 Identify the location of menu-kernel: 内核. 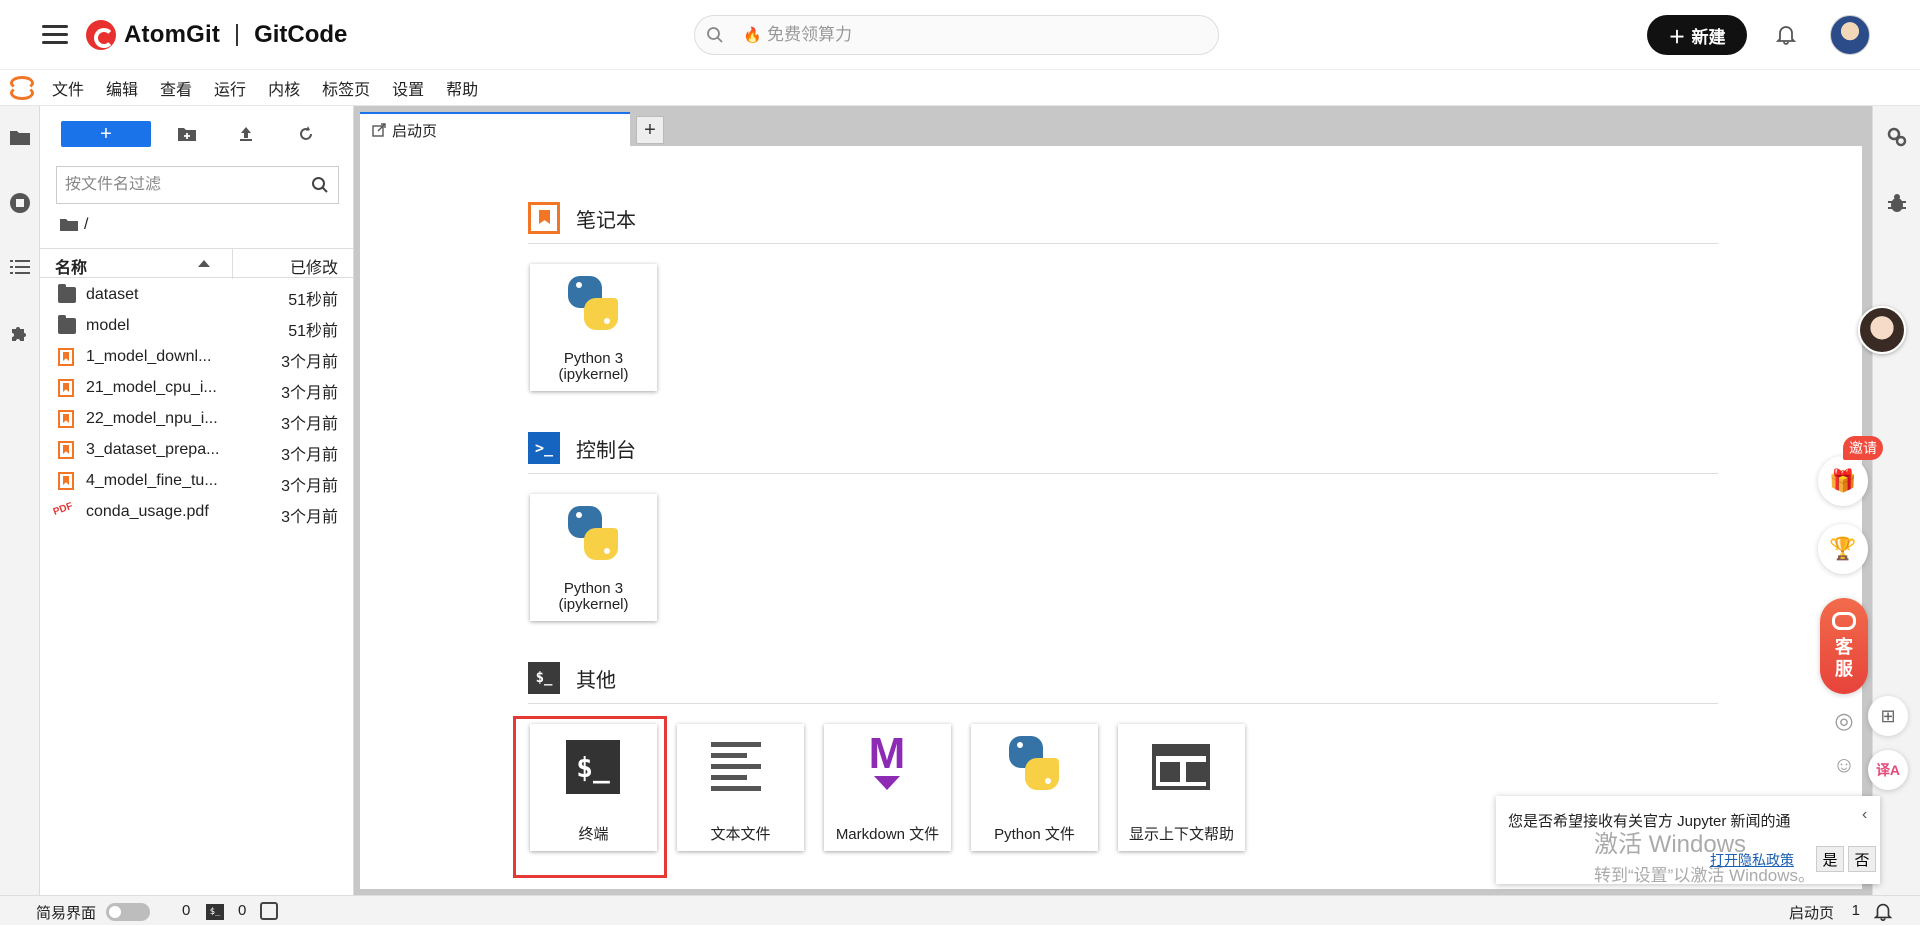
(284, 88).